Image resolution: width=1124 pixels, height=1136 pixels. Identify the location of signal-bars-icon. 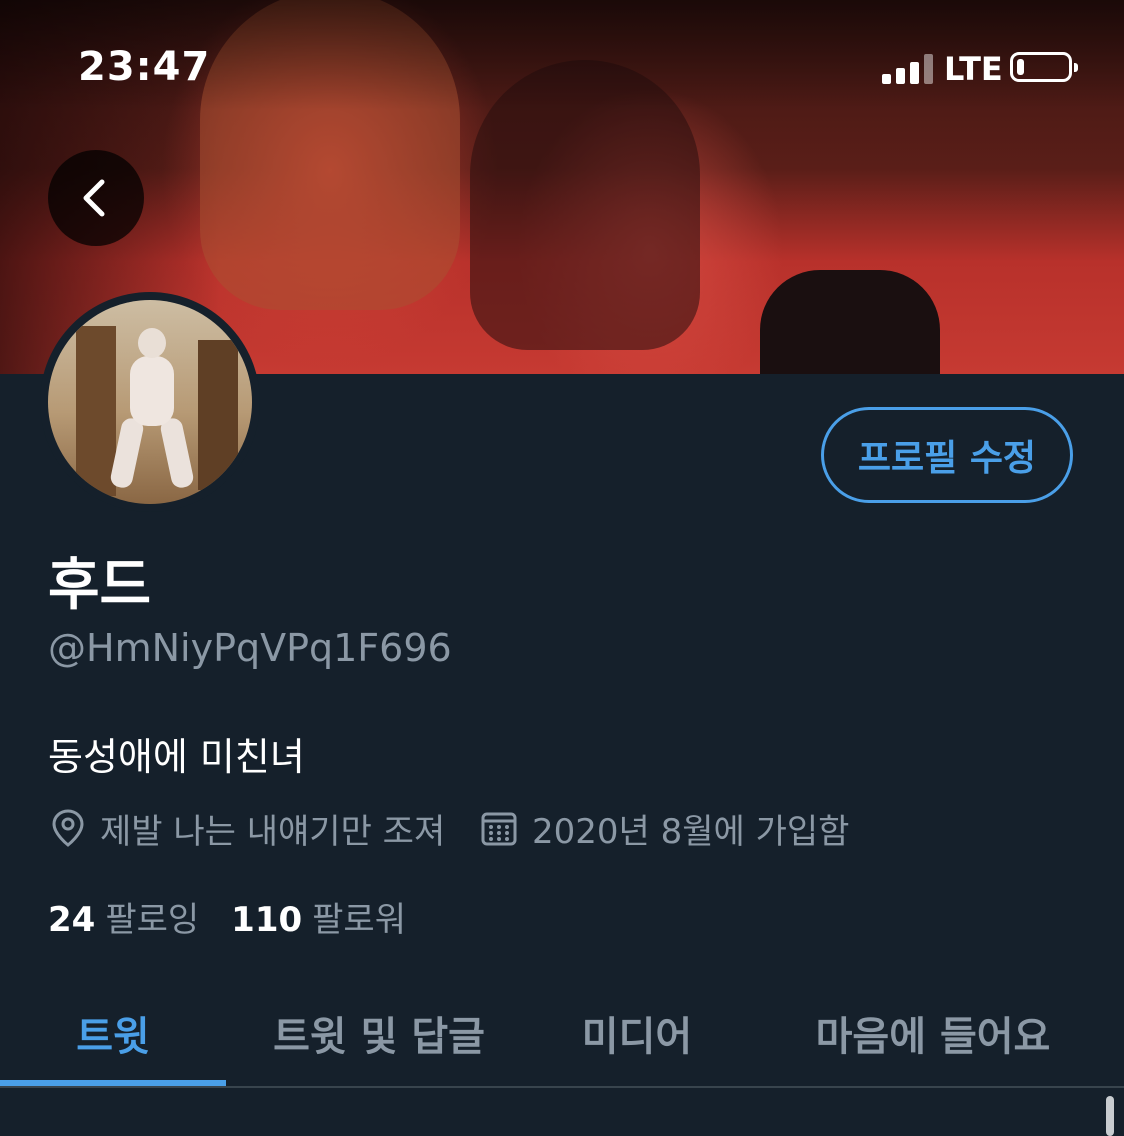
(908, 69).